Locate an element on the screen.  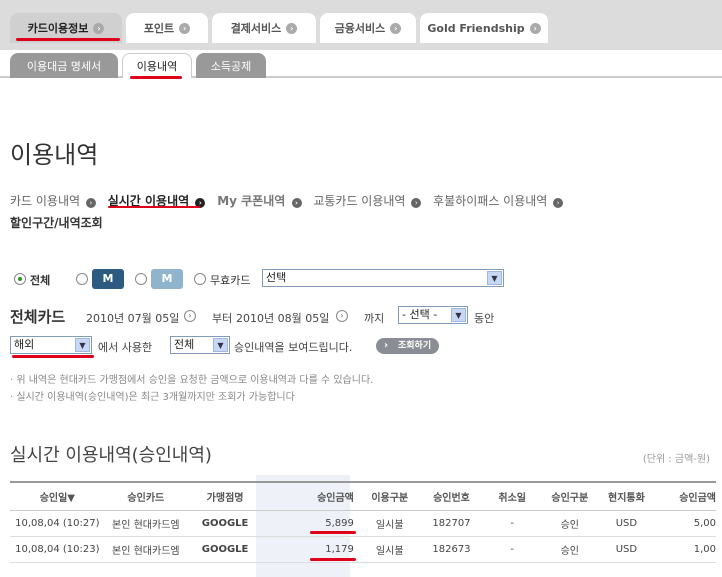
link-transit-card: 교통카드 이용내역 › is located at coordinates (367, 201).